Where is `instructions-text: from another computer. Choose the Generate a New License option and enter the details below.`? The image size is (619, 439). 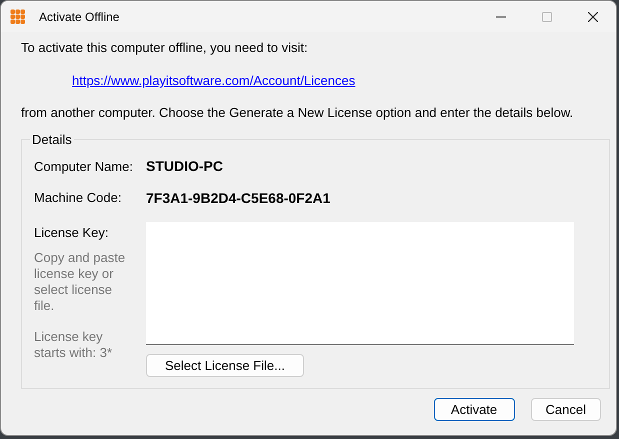
instructions-text: from another computer. Choose the Generate a New License option and enter the details below. is located at coordinates (297, 112).